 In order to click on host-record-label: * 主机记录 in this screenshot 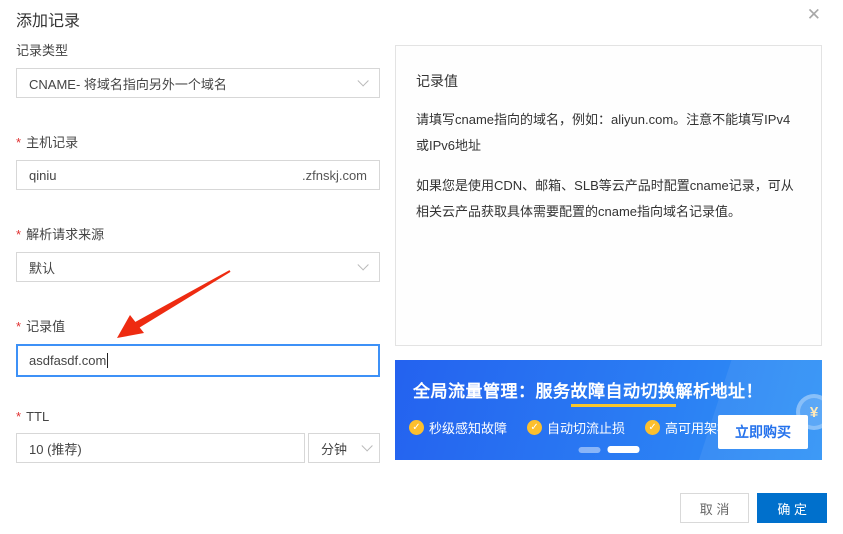, I will do `click(198, 141)`.